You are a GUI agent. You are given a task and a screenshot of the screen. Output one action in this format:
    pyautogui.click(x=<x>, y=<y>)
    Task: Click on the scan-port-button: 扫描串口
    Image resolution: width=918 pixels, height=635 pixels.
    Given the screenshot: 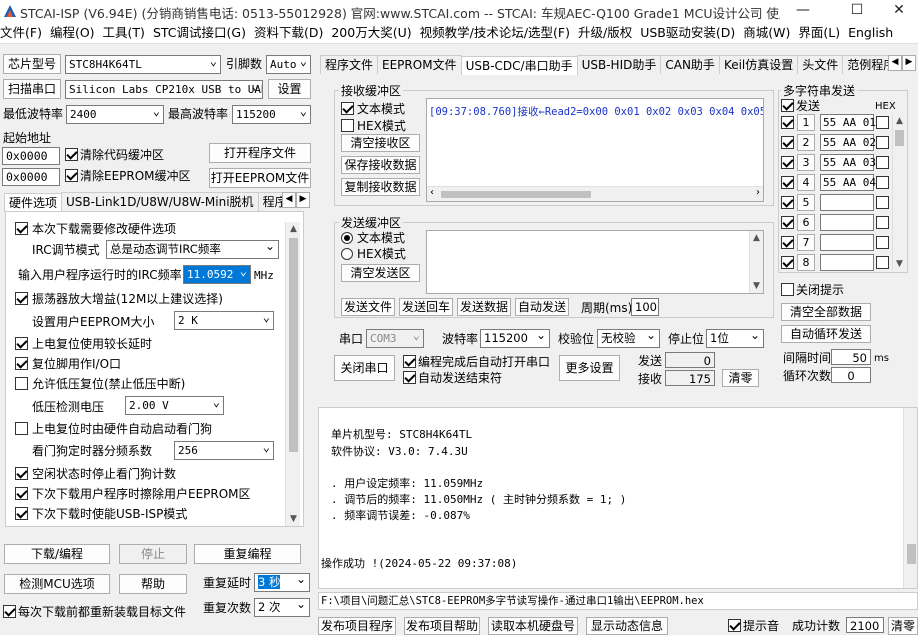 What is the action you would take?
    pyautogui.click(x=32, y=89)
    